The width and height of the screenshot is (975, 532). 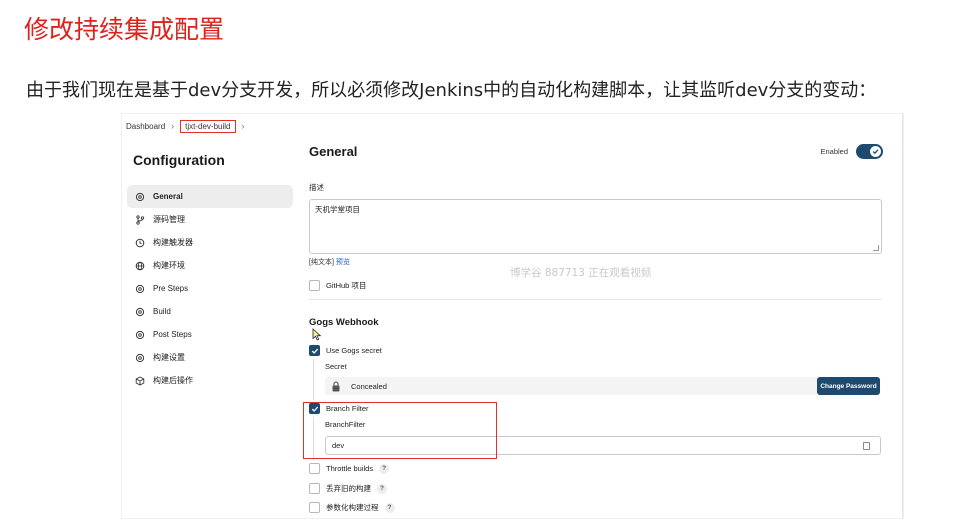 I want to click on enabled-toggle, so click(x=869, y=151).